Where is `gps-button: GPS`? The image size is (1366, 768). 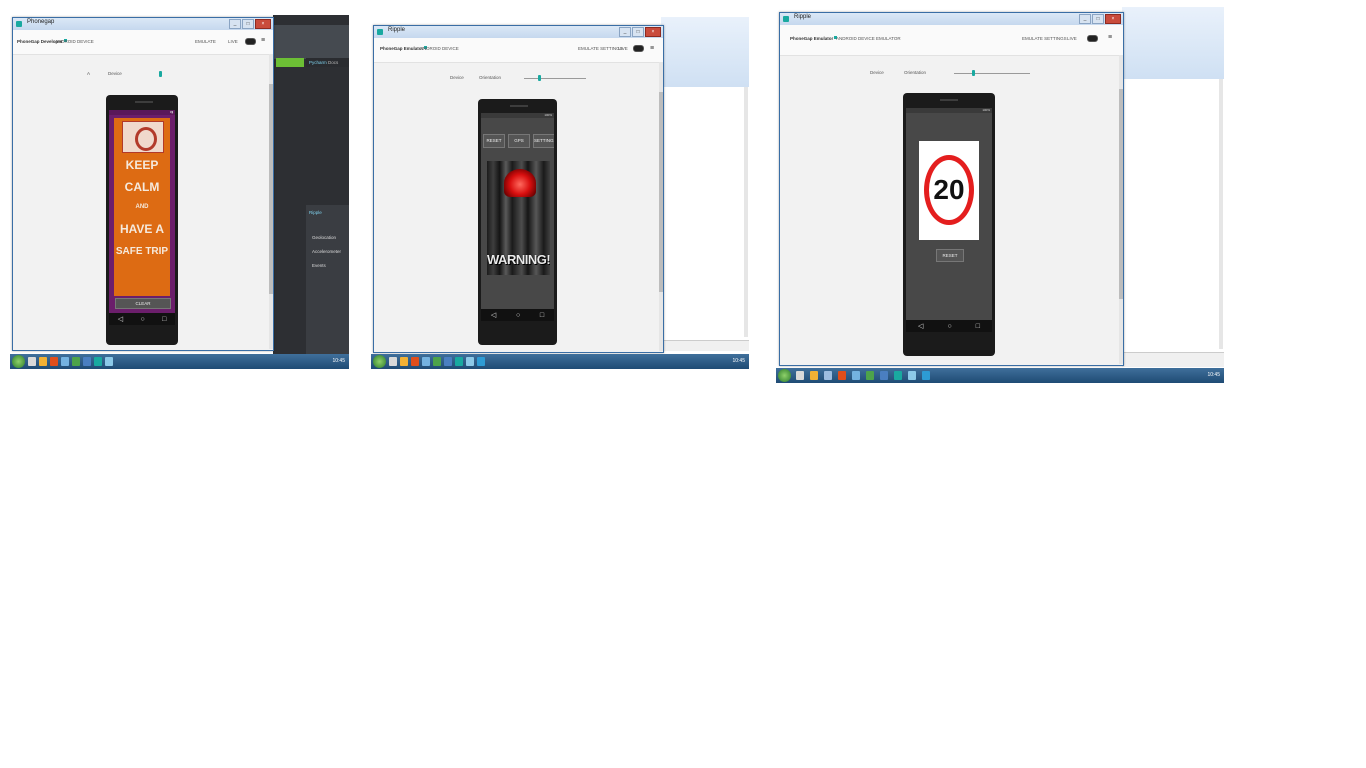 gps-button: GPS is located at coordinates (519, 141).